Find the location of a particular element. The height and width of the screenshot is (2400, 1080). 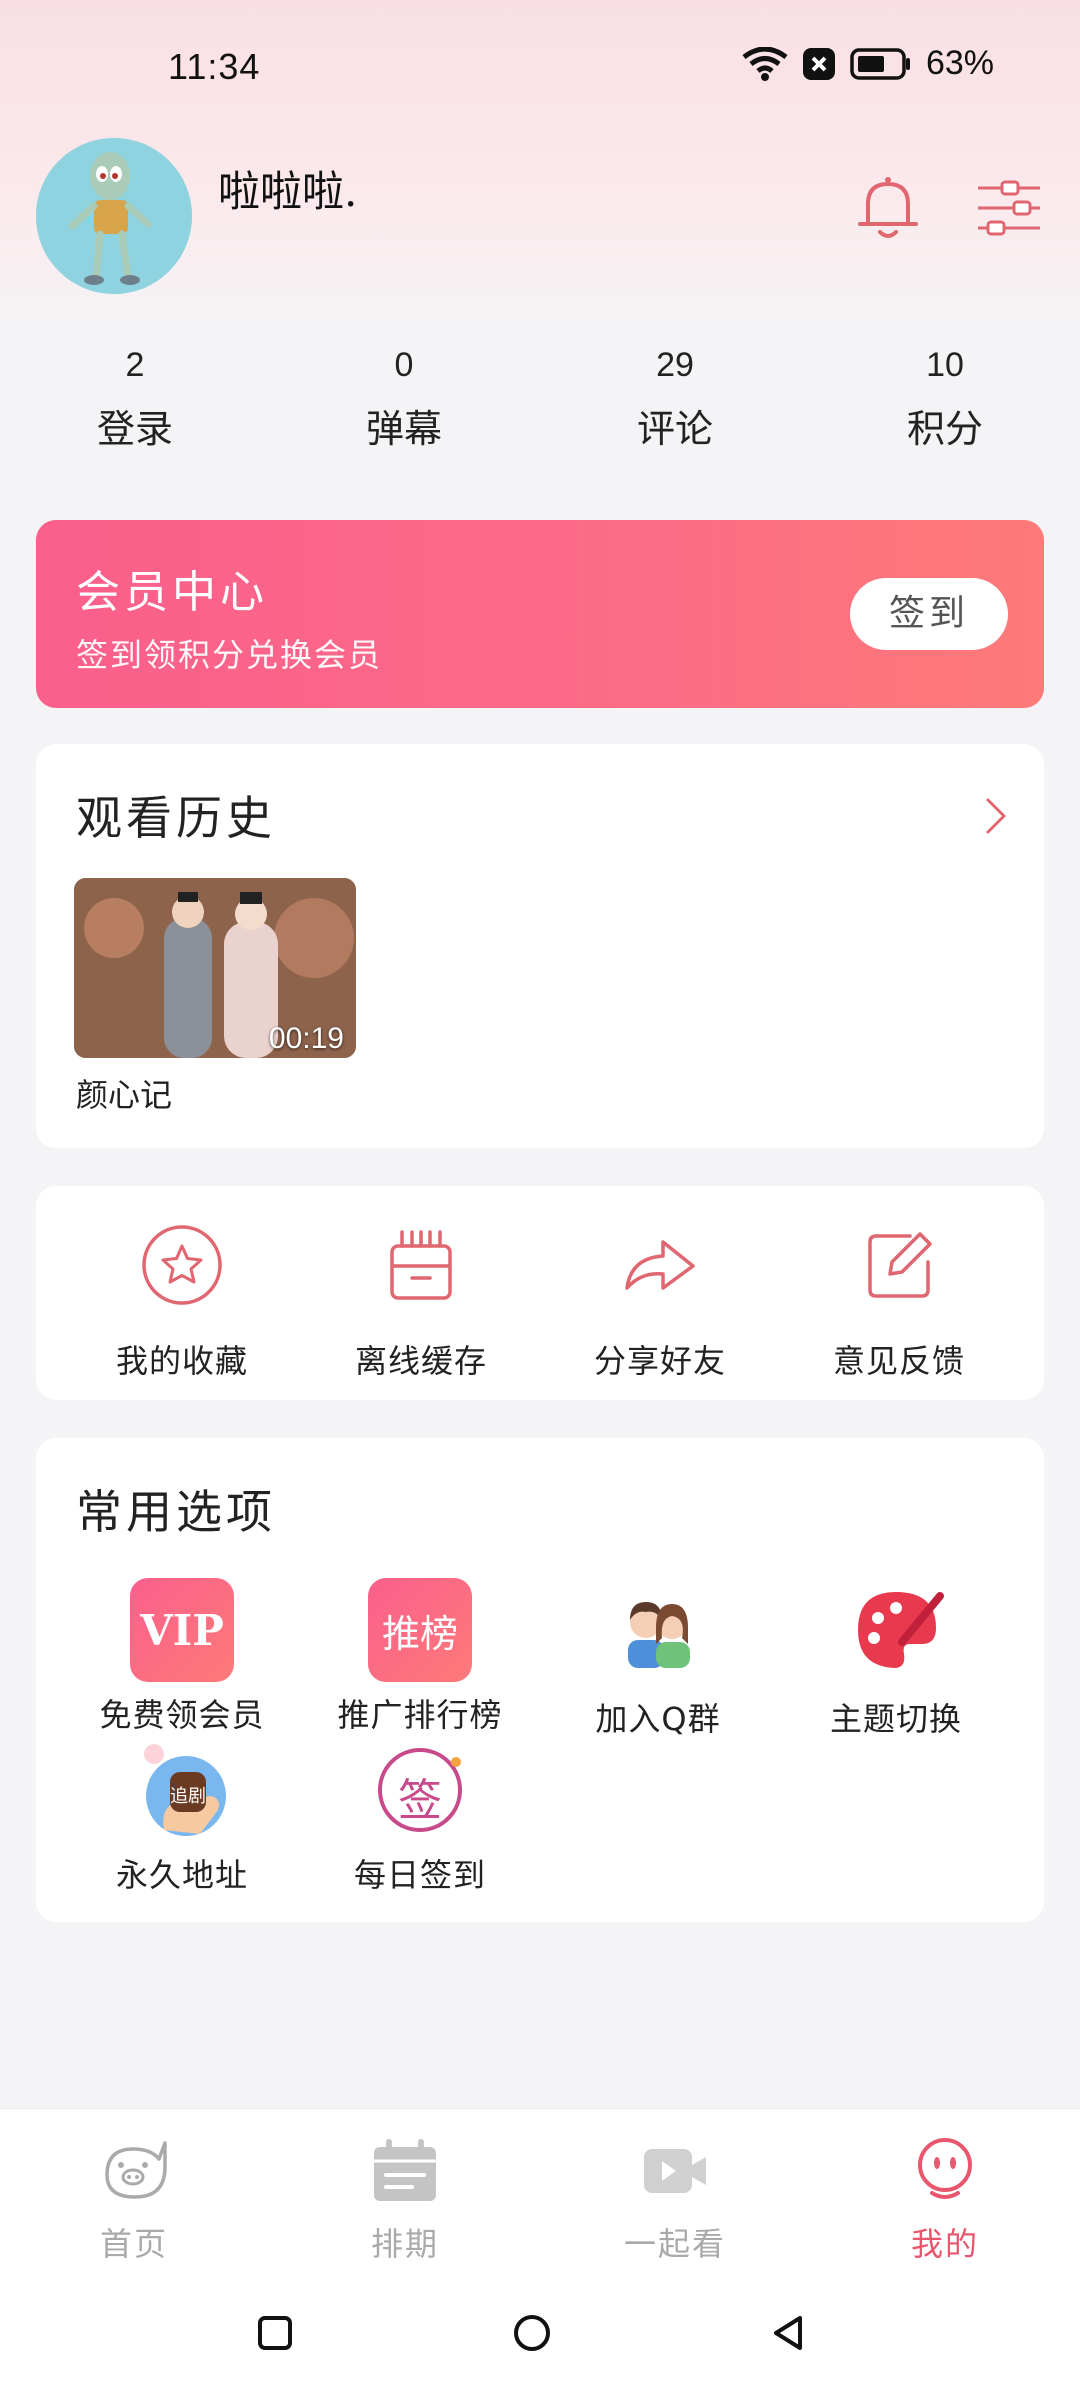

battery-icon is located at coordinates (880, 63).